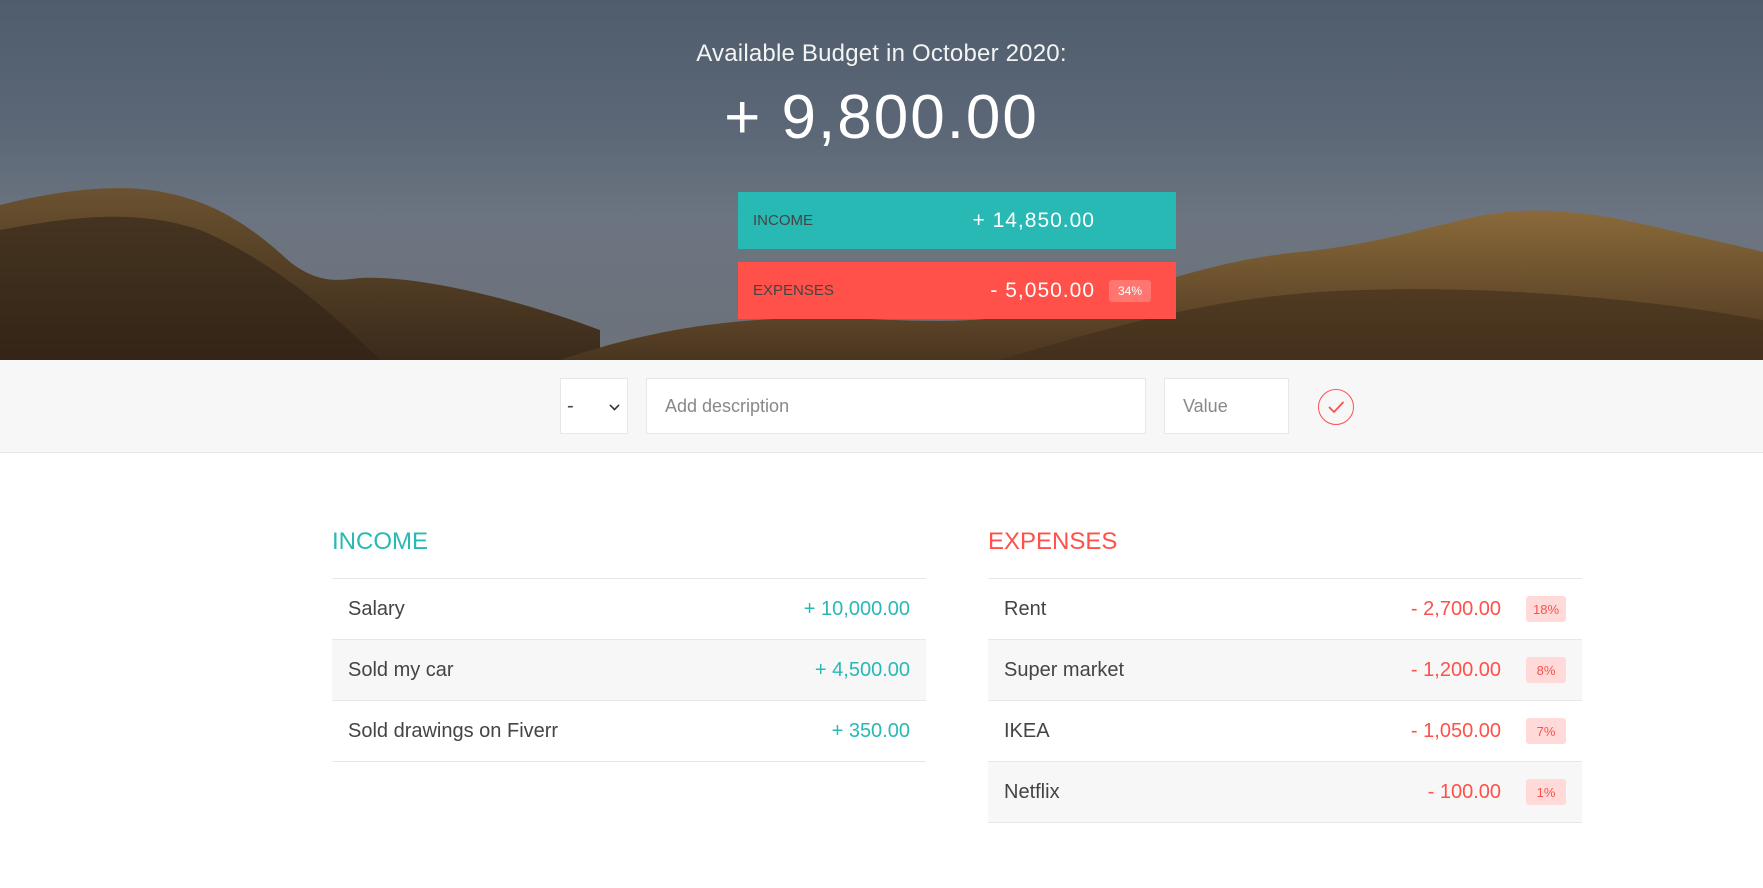 The image size is (1763, 888). What do you see at coordinates (862, 669) in the screenshot?
I see `income-item-value: + 4,500.00` at bounding box center [862, 669].